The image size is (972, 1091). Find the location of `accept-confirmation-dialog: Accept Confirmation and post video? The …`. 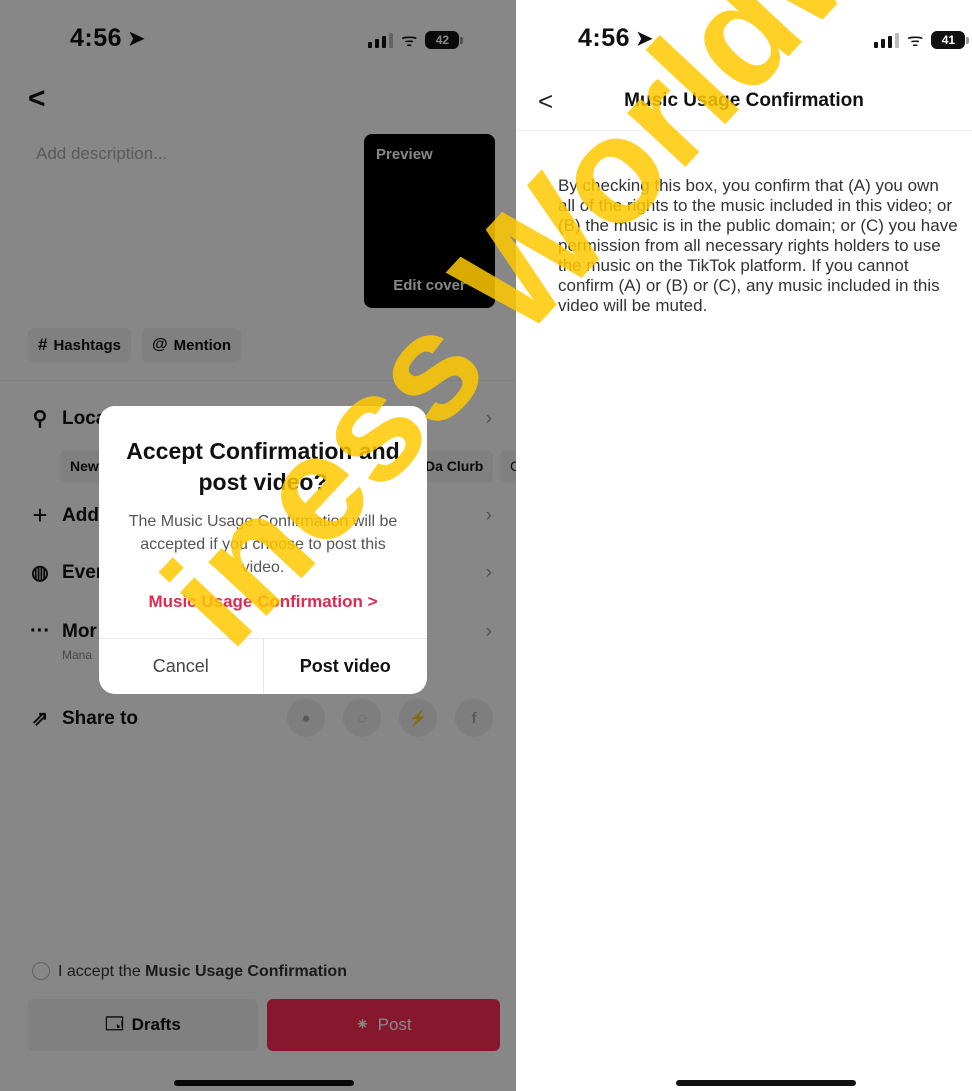

accept-confirmation-dialog: Accept Confirmation and post video? The … is located at coordinates (263, 550).